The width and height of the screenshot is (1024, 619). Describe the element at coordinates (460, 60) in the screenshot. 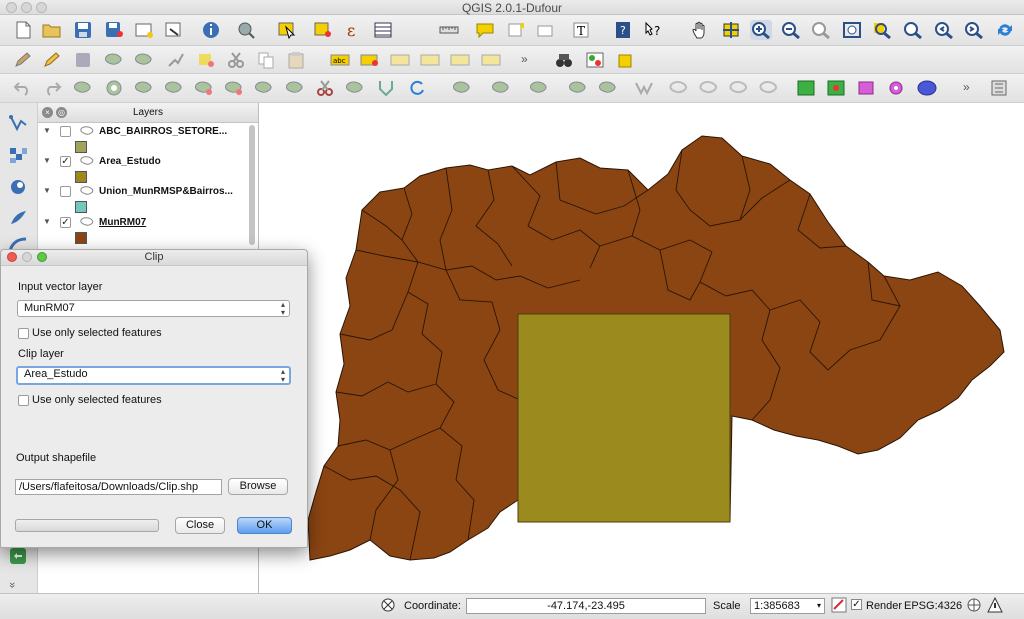

I see `rotate-label-icon` at that location.